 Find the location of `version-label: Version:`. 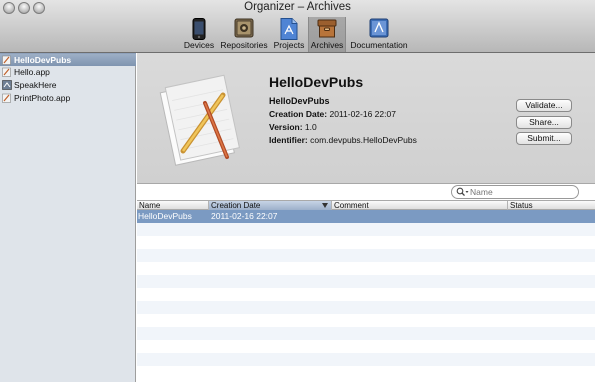

version-label: Version: is located at coordinates (286, 127).